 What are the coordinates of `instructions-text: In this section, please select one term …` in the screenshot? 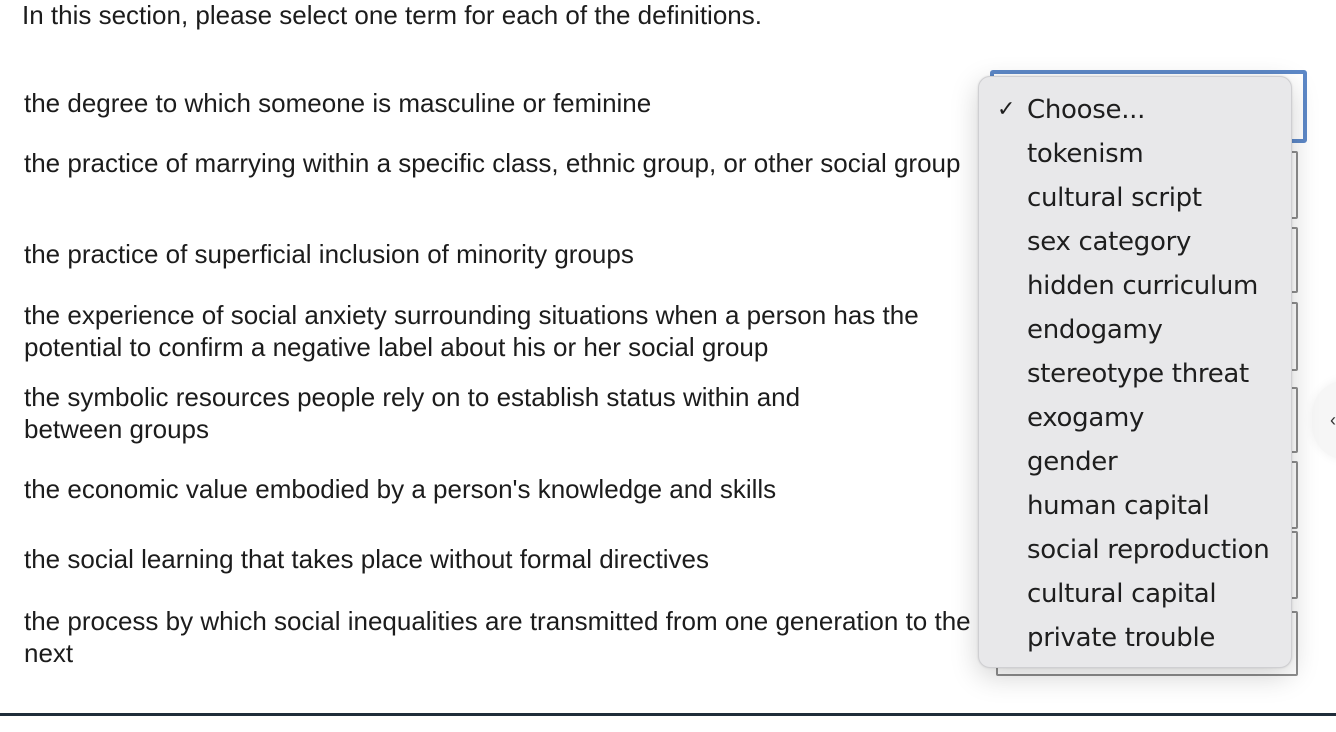 It's located at (392, 15).